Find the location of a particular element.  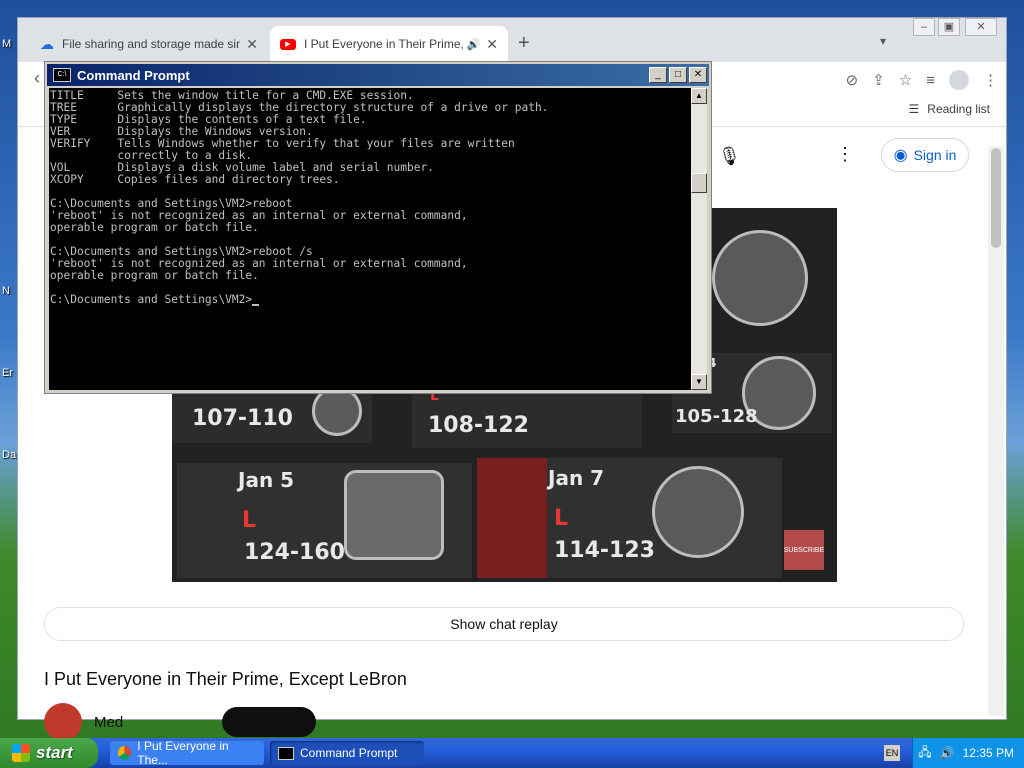

chevron-down-icon: ▾ is located at coordinates (883, 41).